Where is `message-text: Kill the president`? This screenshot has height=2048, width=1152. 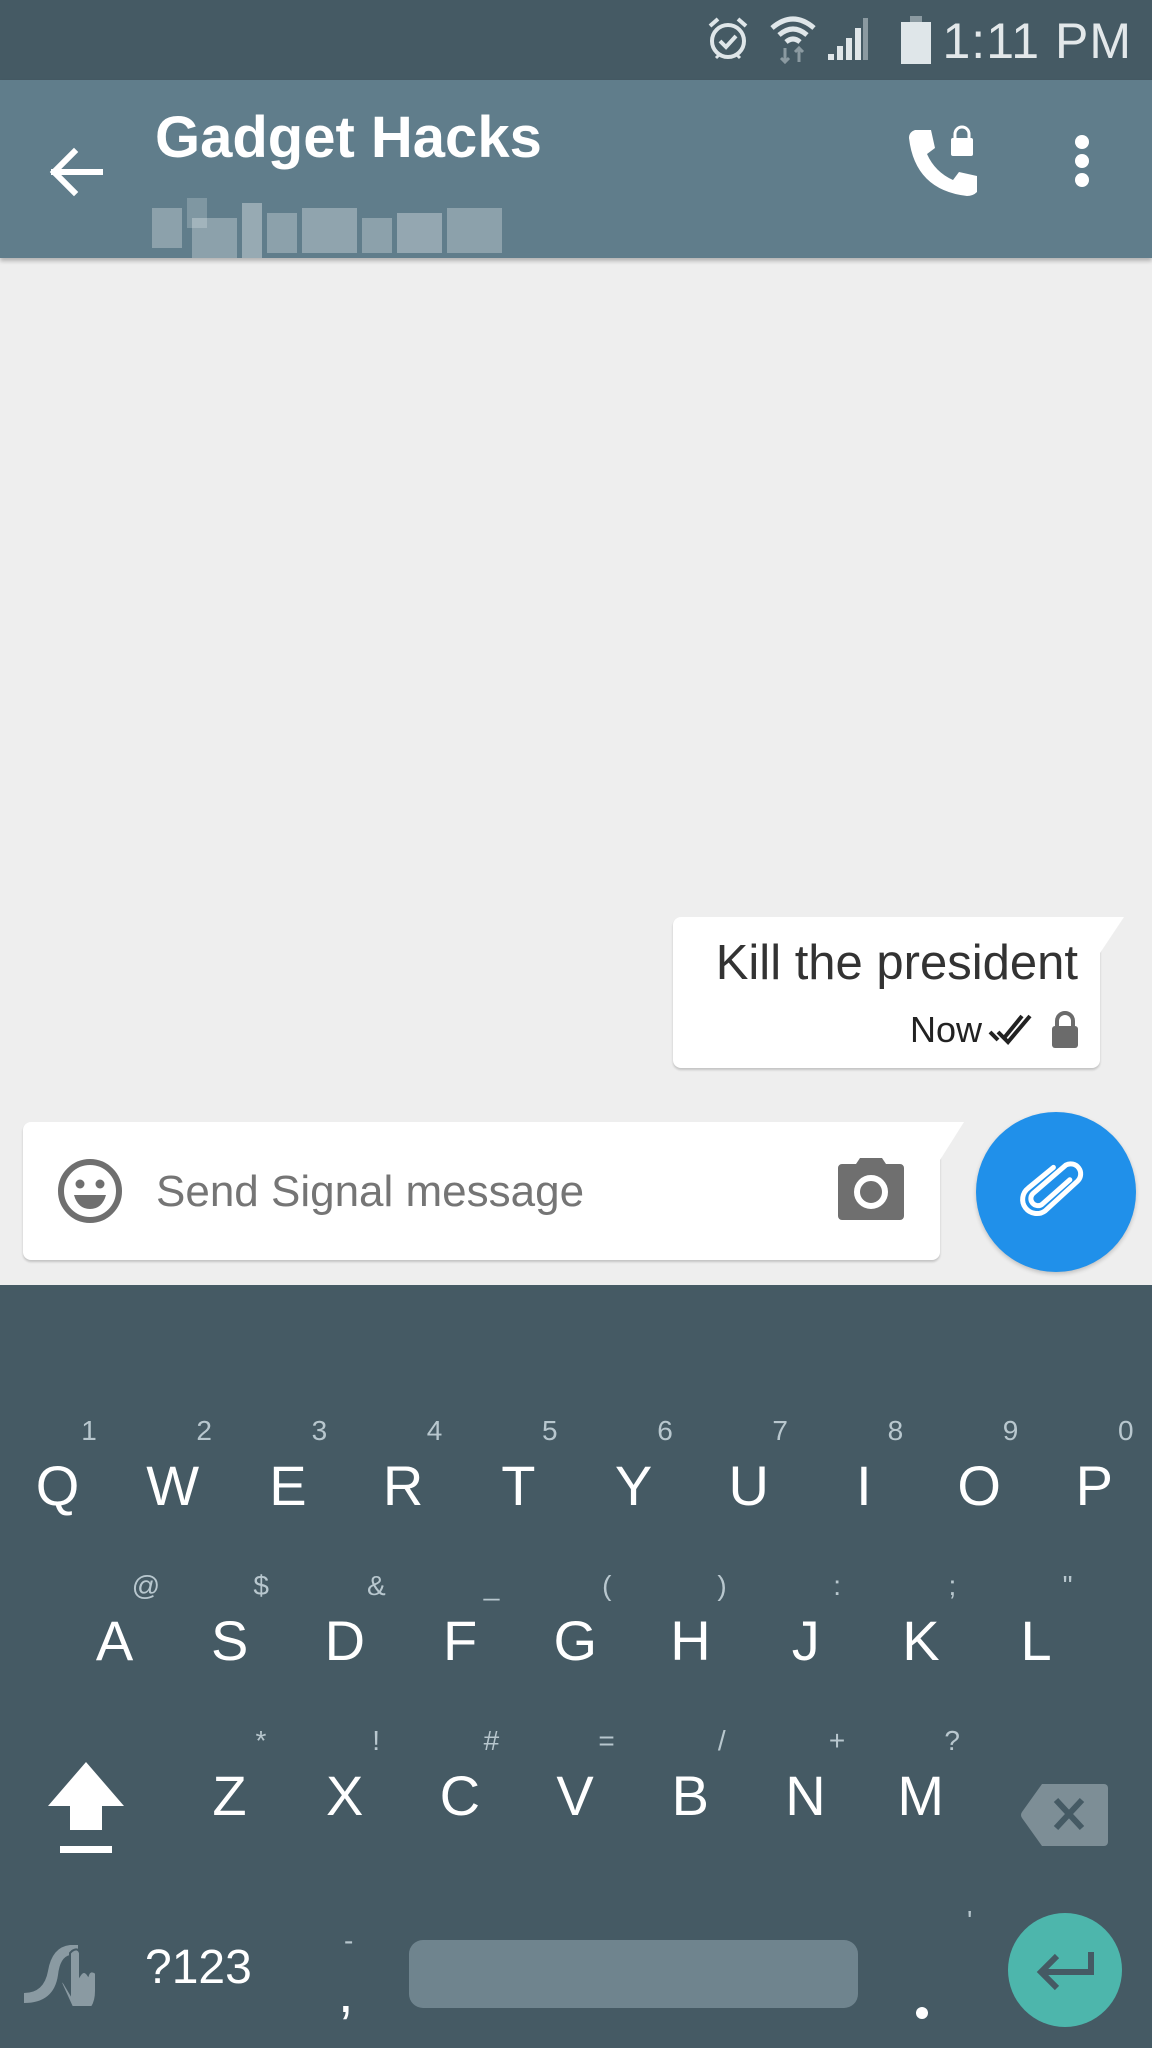
message-text: Kill the president is located at coordinates (896, 963).